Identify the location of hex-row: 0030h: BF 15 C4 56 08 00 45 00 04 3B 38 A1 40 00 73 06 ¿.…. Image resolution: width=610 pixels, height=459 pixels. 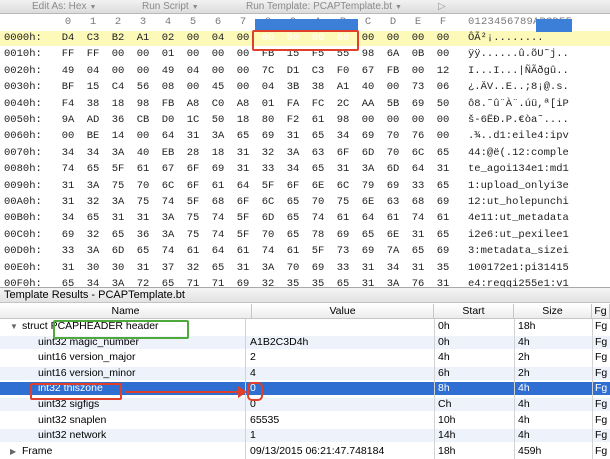
(305, 87).